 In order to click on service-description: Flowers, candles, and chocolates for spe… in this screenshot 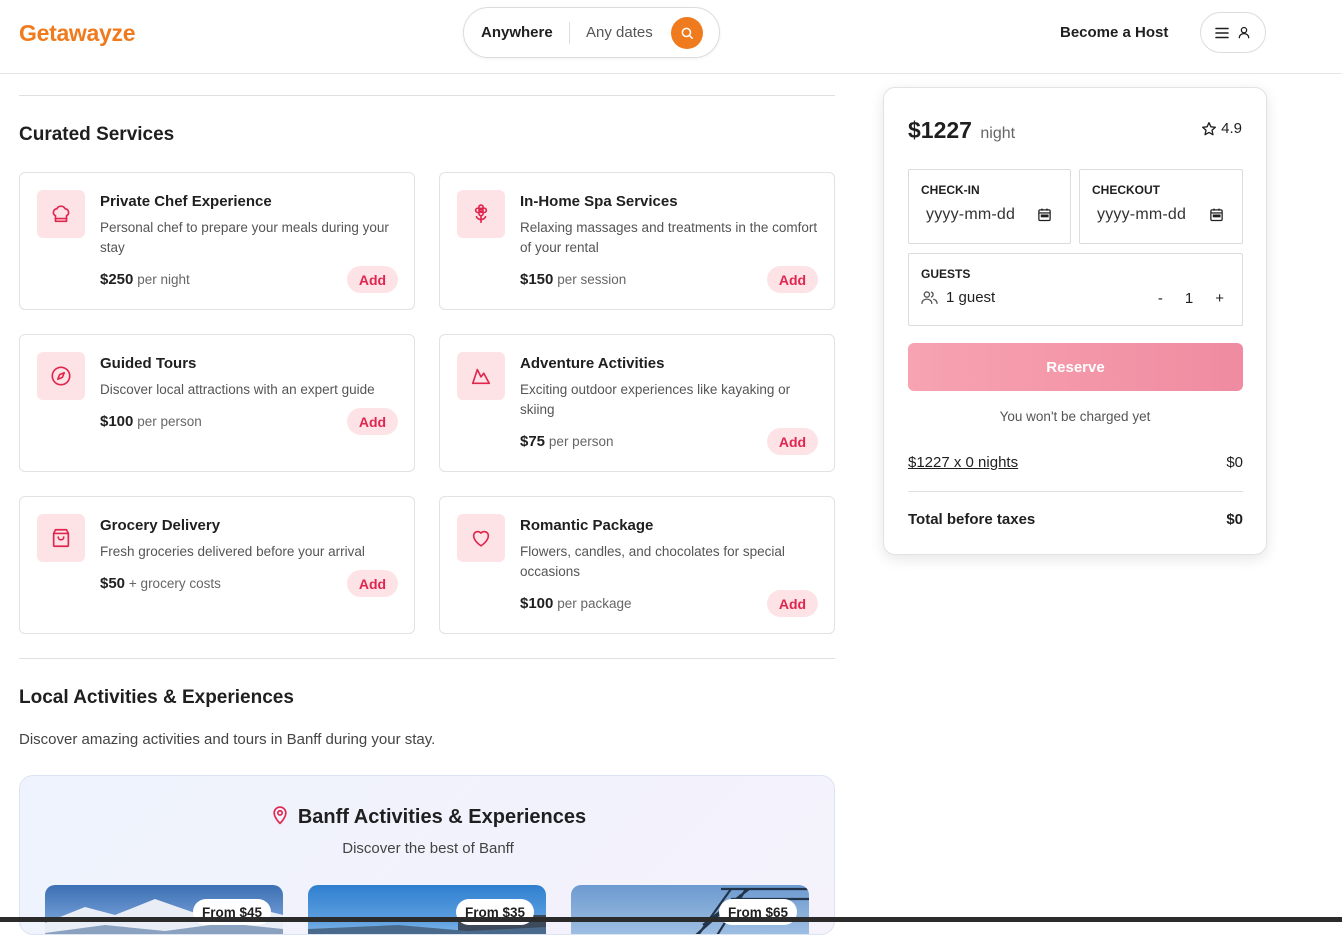, I will do `click(652, 561)`.